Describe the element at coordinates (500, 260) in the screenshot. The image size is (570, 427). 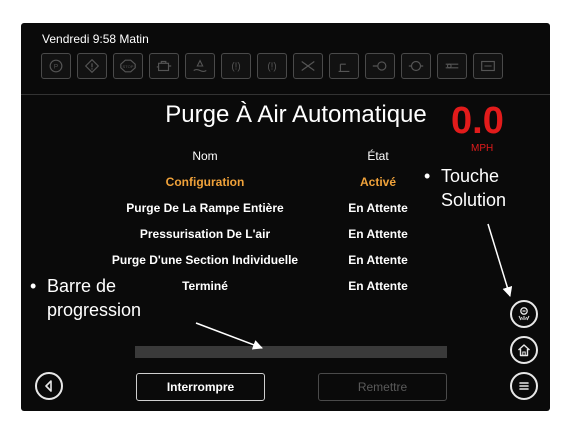
I see `arrow-solution` at that location.